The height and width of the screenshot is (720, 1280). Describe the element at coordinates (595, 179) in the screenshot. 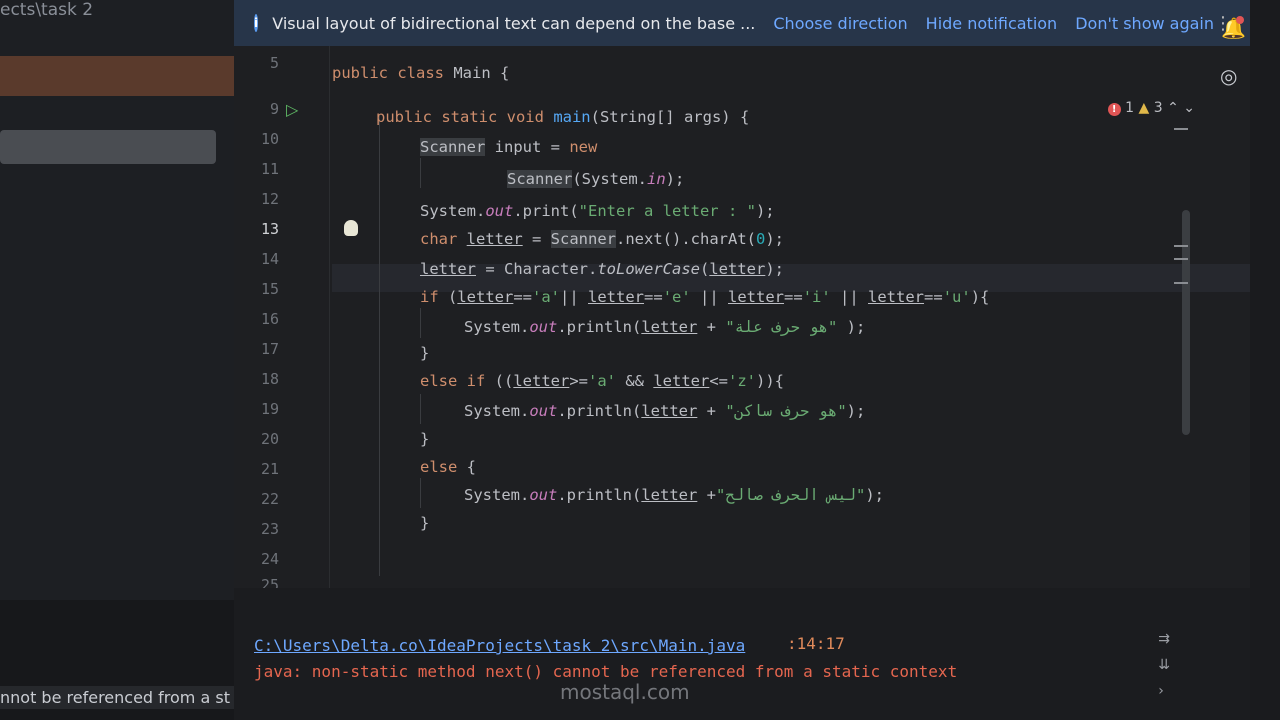

I see `code-line-11: Scanner(System.in);` at that location.